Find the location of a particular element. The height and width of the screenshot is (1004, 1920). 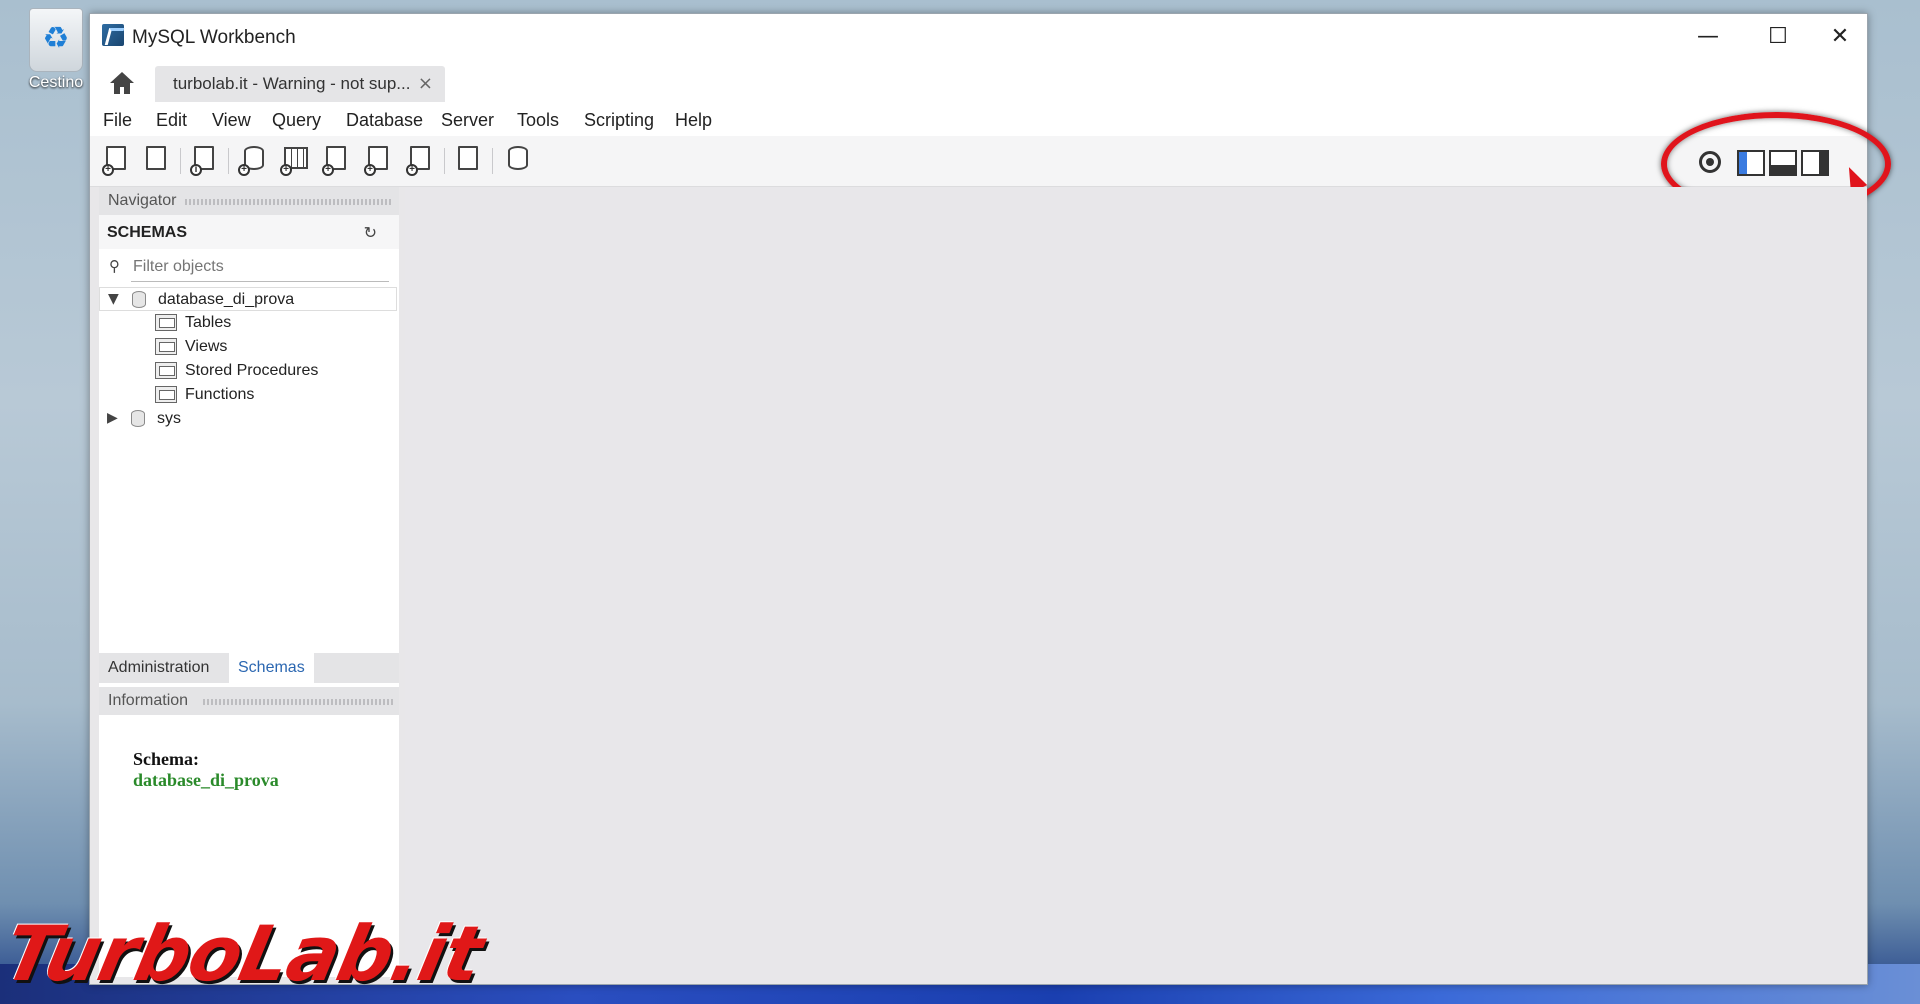

procedures-folder-icon is located at coordinates (166, 370).